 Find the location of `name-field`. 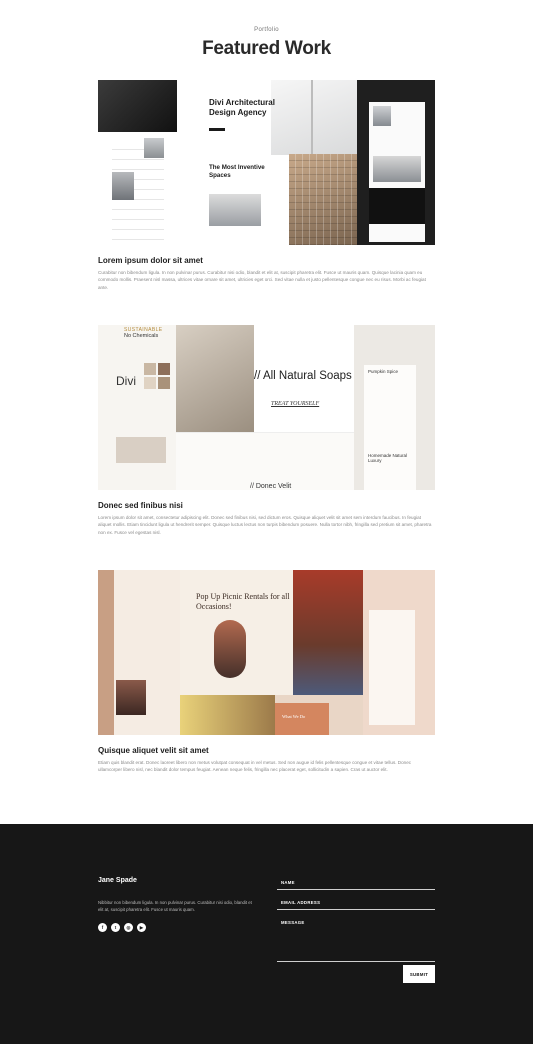

name-field is located at coordinates (356, 889).